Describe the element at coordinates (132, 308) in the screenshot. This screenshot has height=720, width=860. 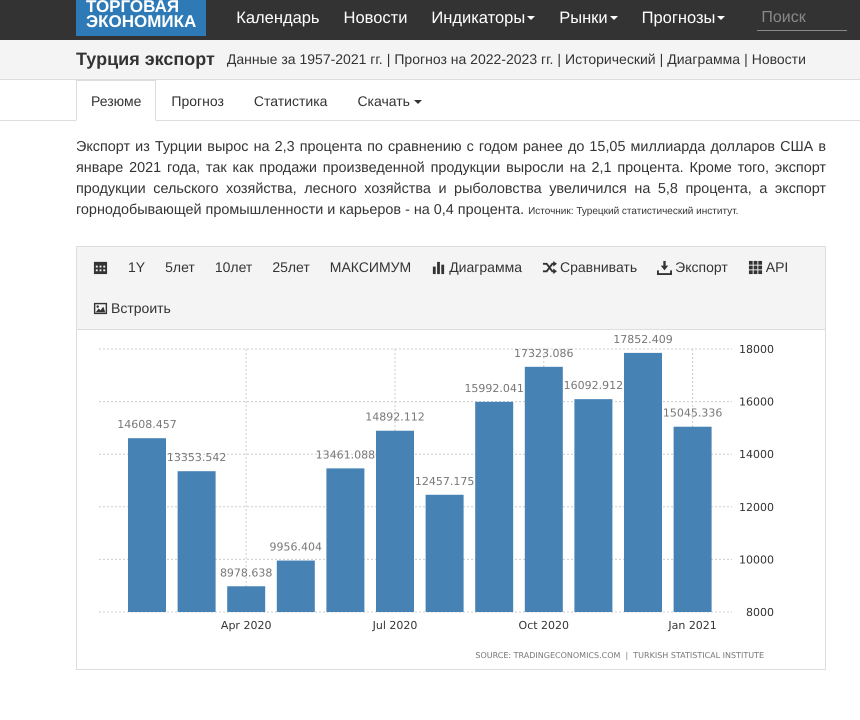
I see `toolbar-button: Встроить` at that location.